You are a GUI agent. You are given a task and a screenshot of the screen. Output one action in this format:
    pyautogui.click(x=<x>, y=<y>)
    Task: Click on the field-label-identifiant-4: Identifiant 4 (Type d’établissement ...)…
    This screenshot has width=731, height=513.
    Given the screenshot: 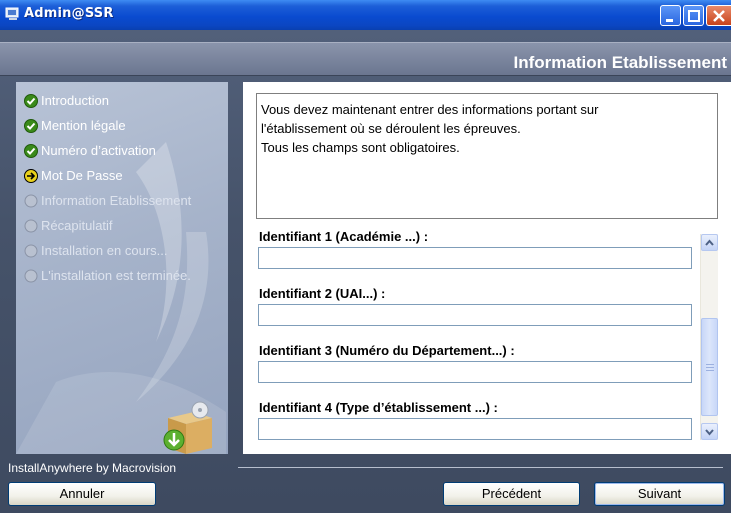 What is the action you would take?
    pyautogui.click(x=378, y=407)
    